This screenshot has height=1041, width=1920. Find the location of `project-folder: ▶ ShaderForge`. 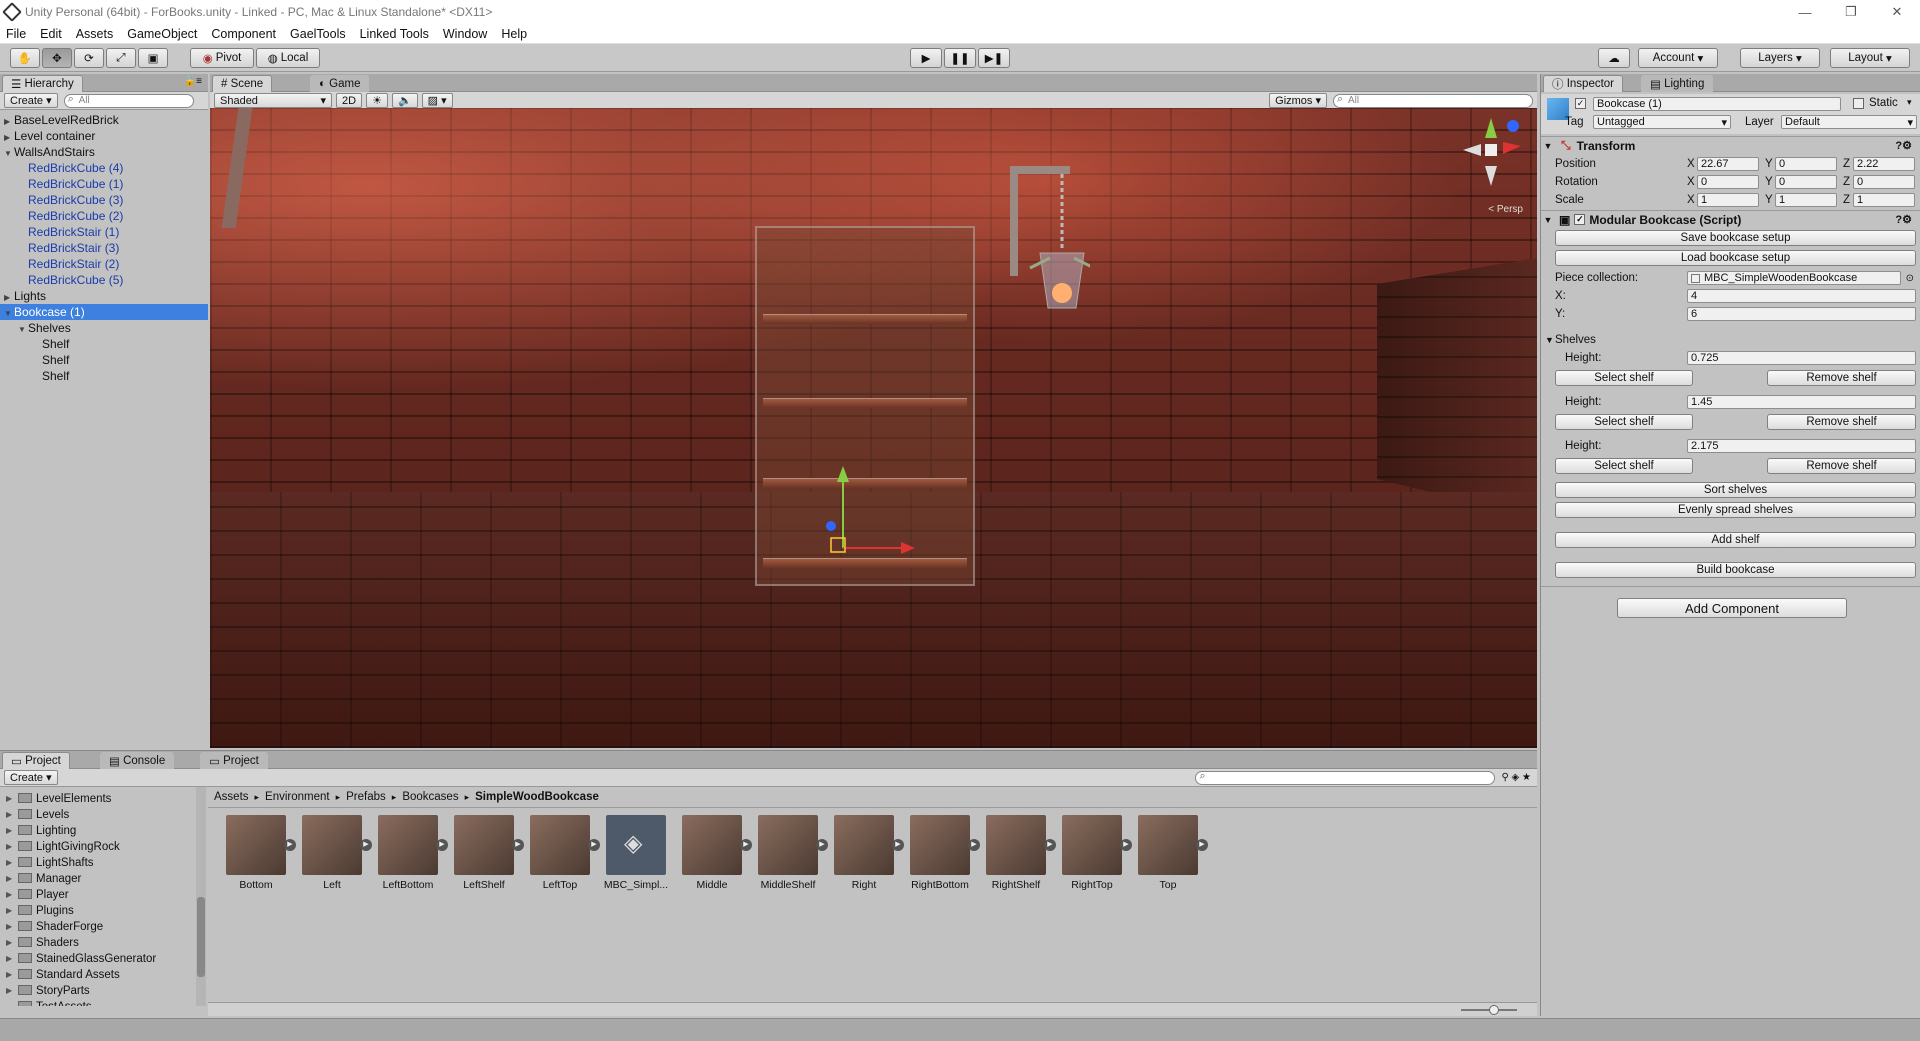

project-folder: ▶ ShaderForge is located at coordinates (98, 927).